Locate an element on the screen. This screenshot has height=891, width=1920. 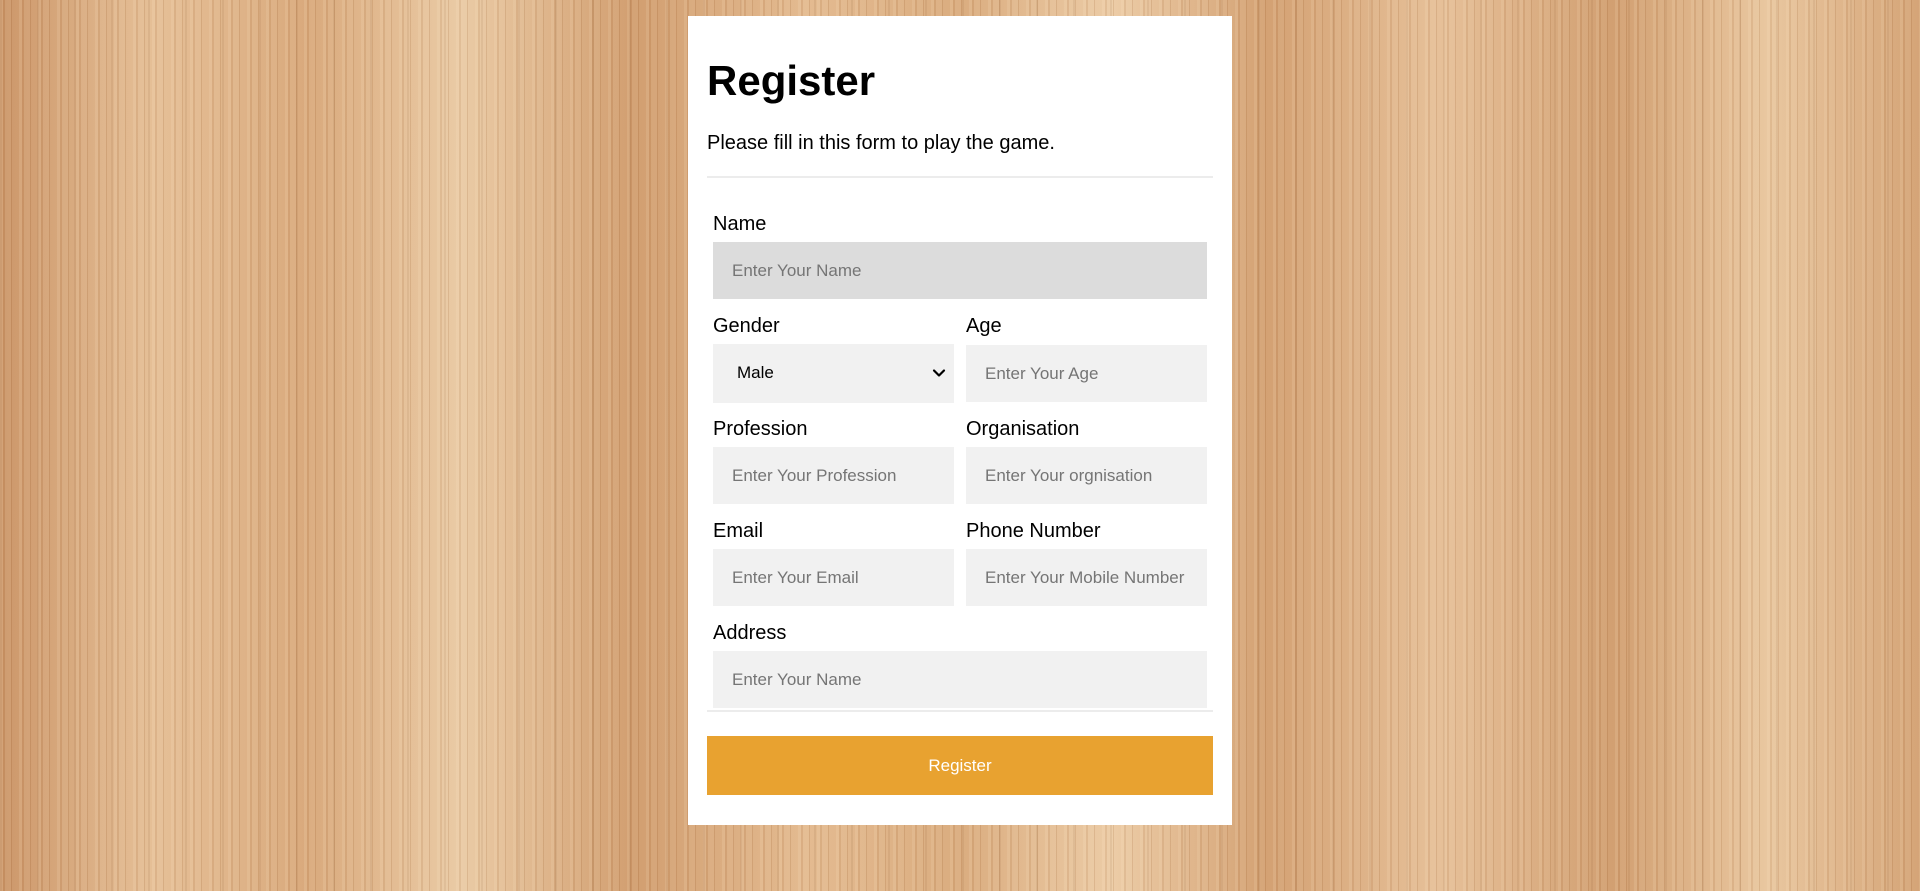
address-input is located at coordinates (960, 679).